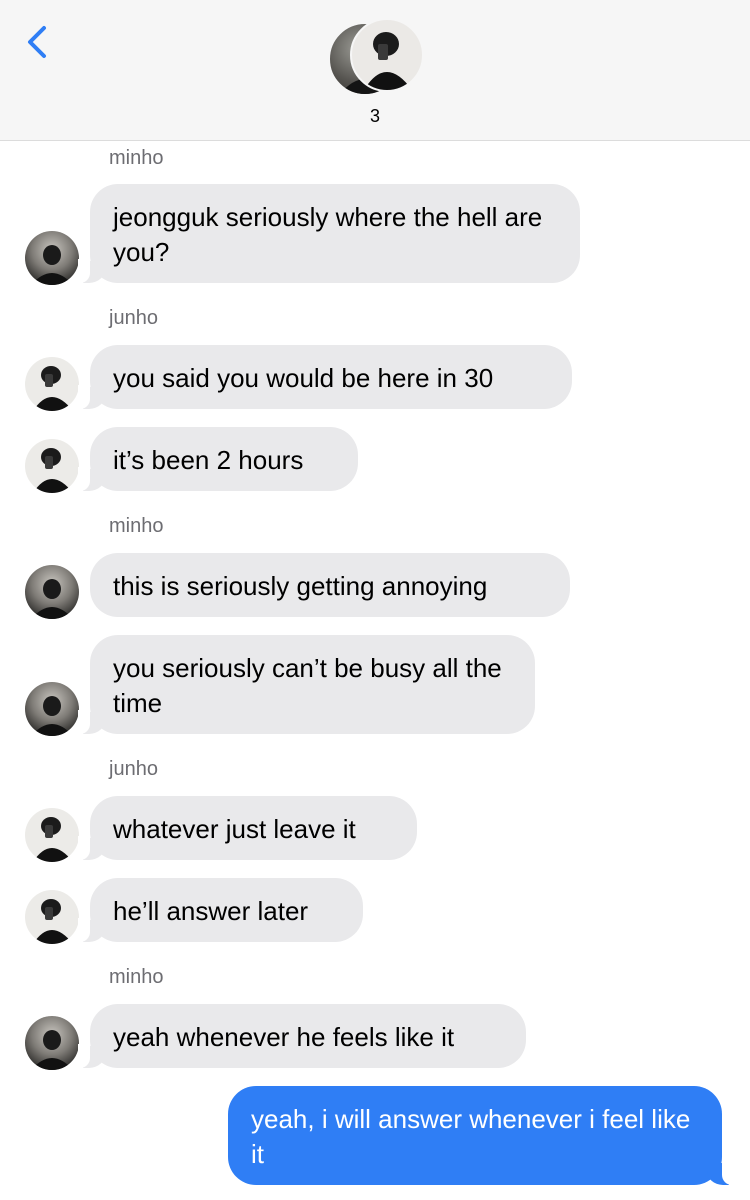 The height and width of the screenshot is (1200, 750). Describe the element at coordinates (330, 585) in the screenshot. I see `message-bubble: this is seriously getting annoying` at that location.